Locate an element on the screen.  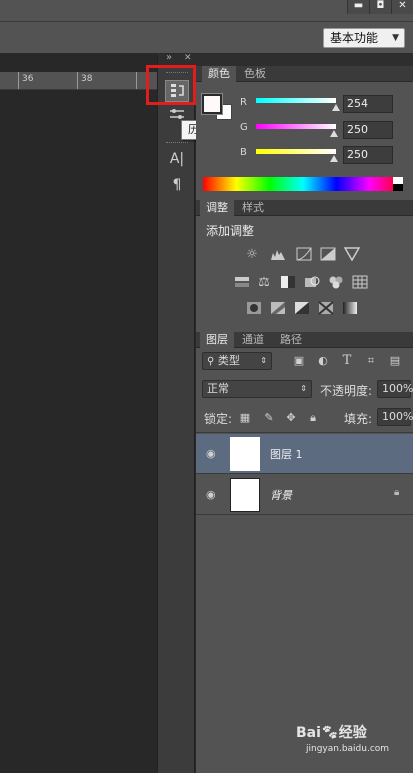
divider is located at coordinates (304, 432).